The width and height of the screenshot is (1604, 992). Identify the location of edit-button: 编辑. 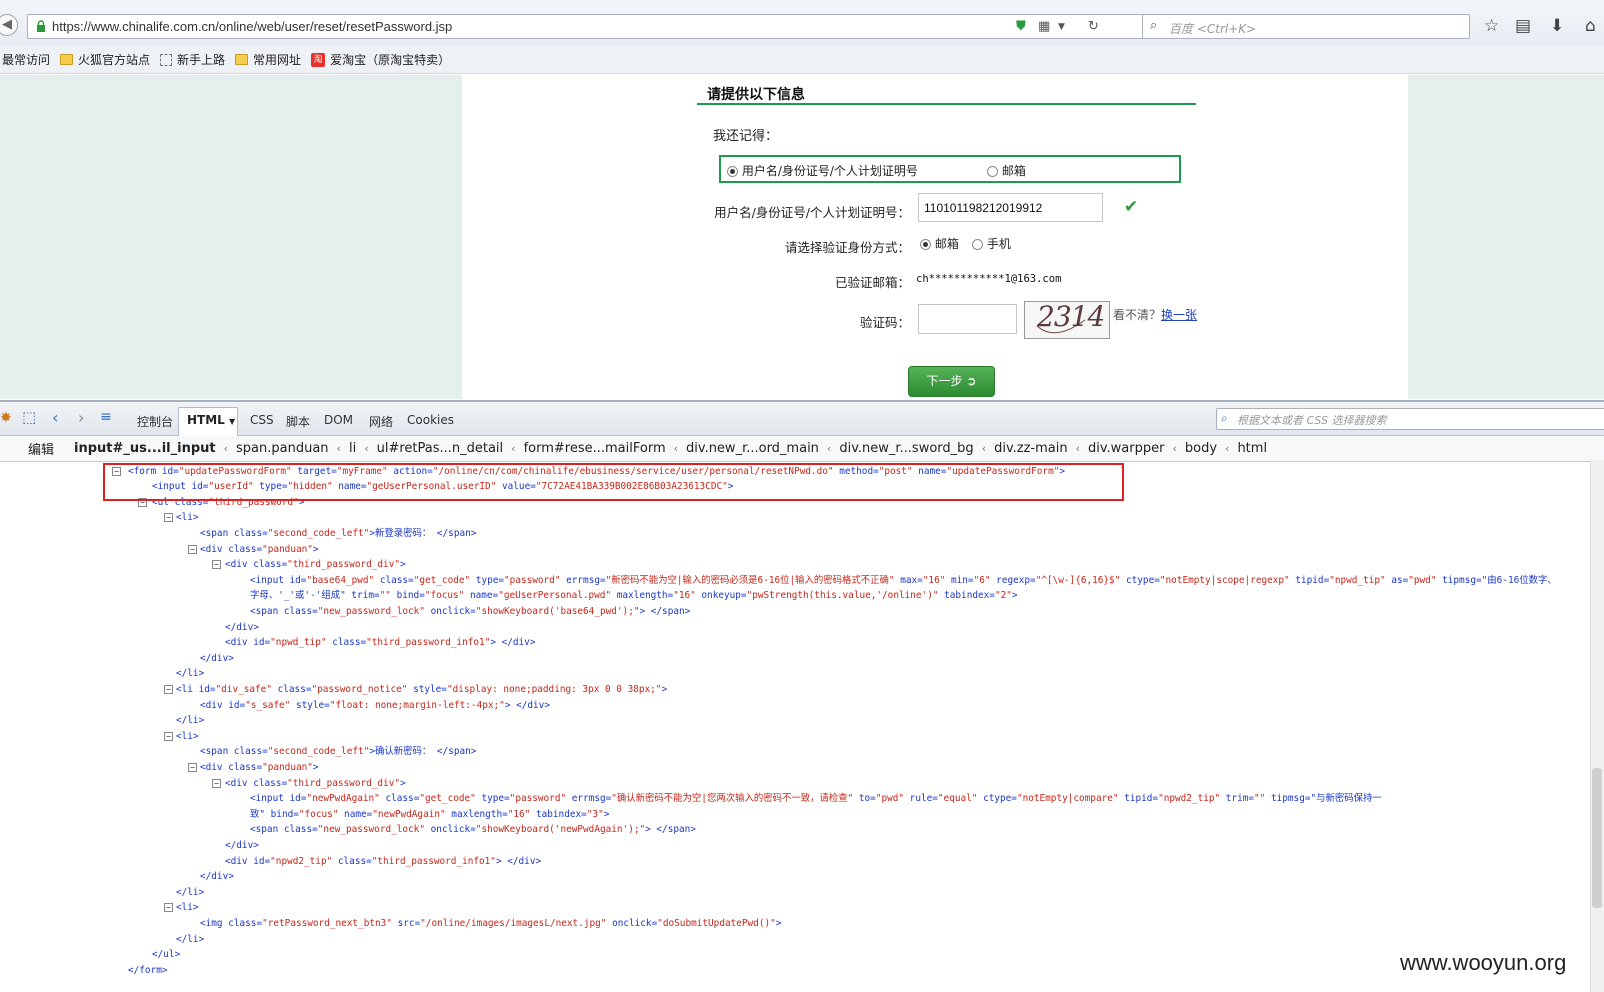
(41, 448).